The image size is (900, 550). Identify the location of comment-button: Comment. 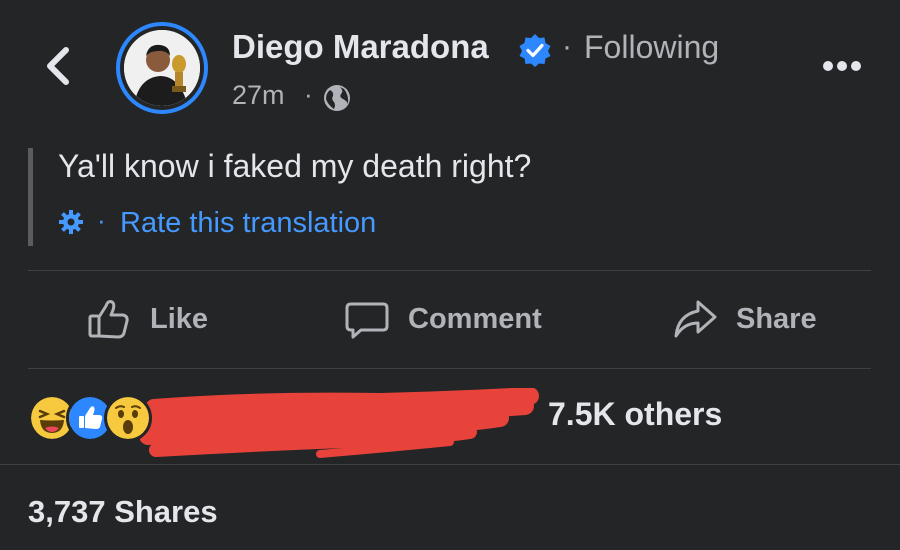
(443, 319).